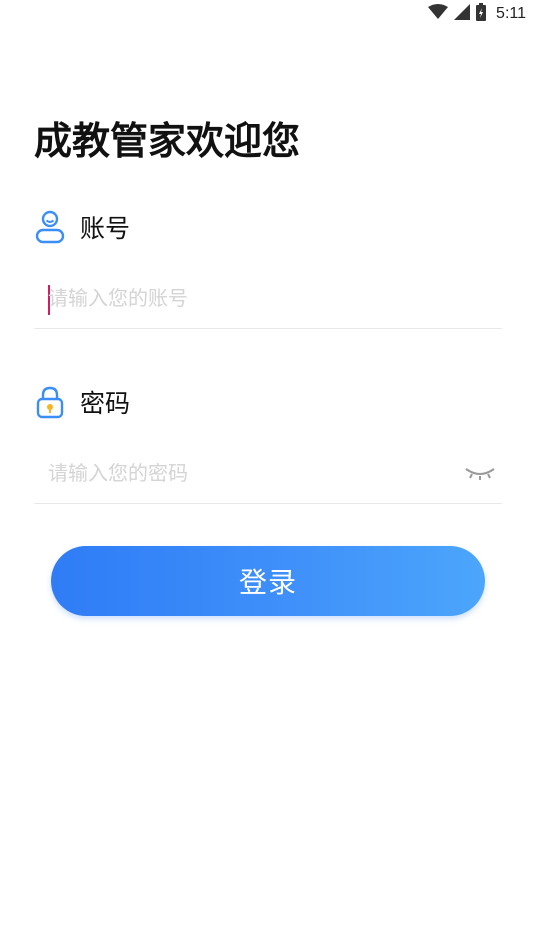 Image resolution: width=536 pixels, height=952 pixels. What do you see at coordinates (167, 141) in the screenshot?
I see `page-title: 成教管家欢迎您` at bounding box center [167, 141].